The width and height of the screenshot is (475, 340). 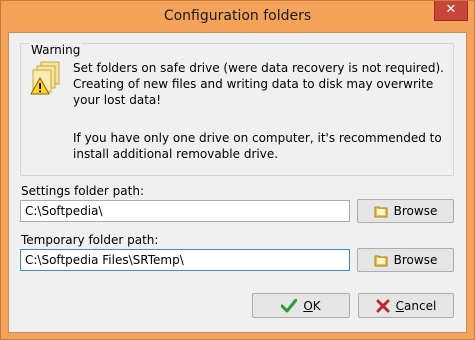 What do you see at coordinates (415, 260) in the screenshot?
I see `temp-browse-label: Browse` at bounding box center [415, 260].